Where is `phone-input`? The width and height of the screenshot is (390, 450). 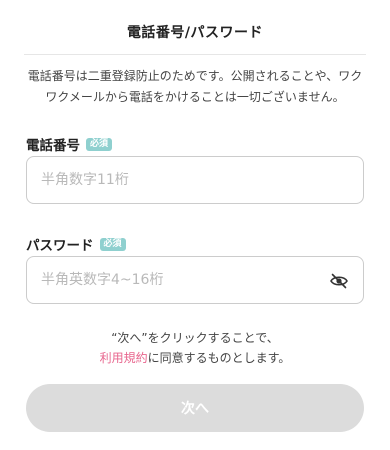
phone-input is located at coordinates (176, 180).